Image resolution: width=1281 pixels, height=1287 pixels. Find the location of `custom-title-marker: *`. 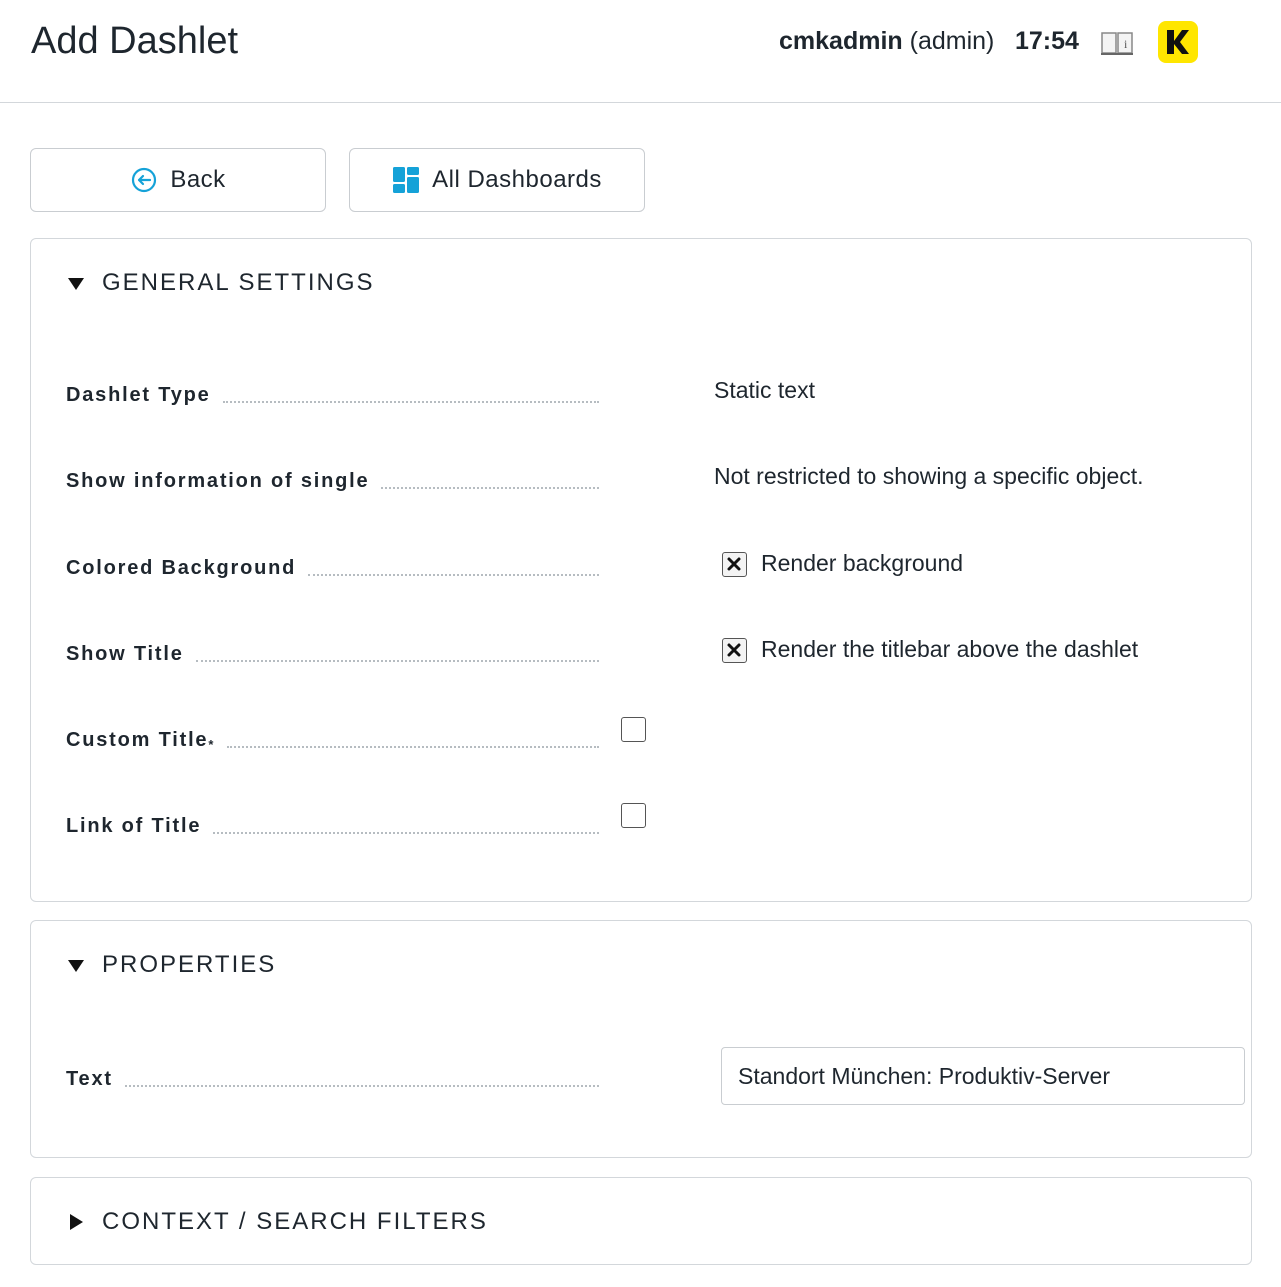

custom-title-marker: * is located at coordinates (212, 744).